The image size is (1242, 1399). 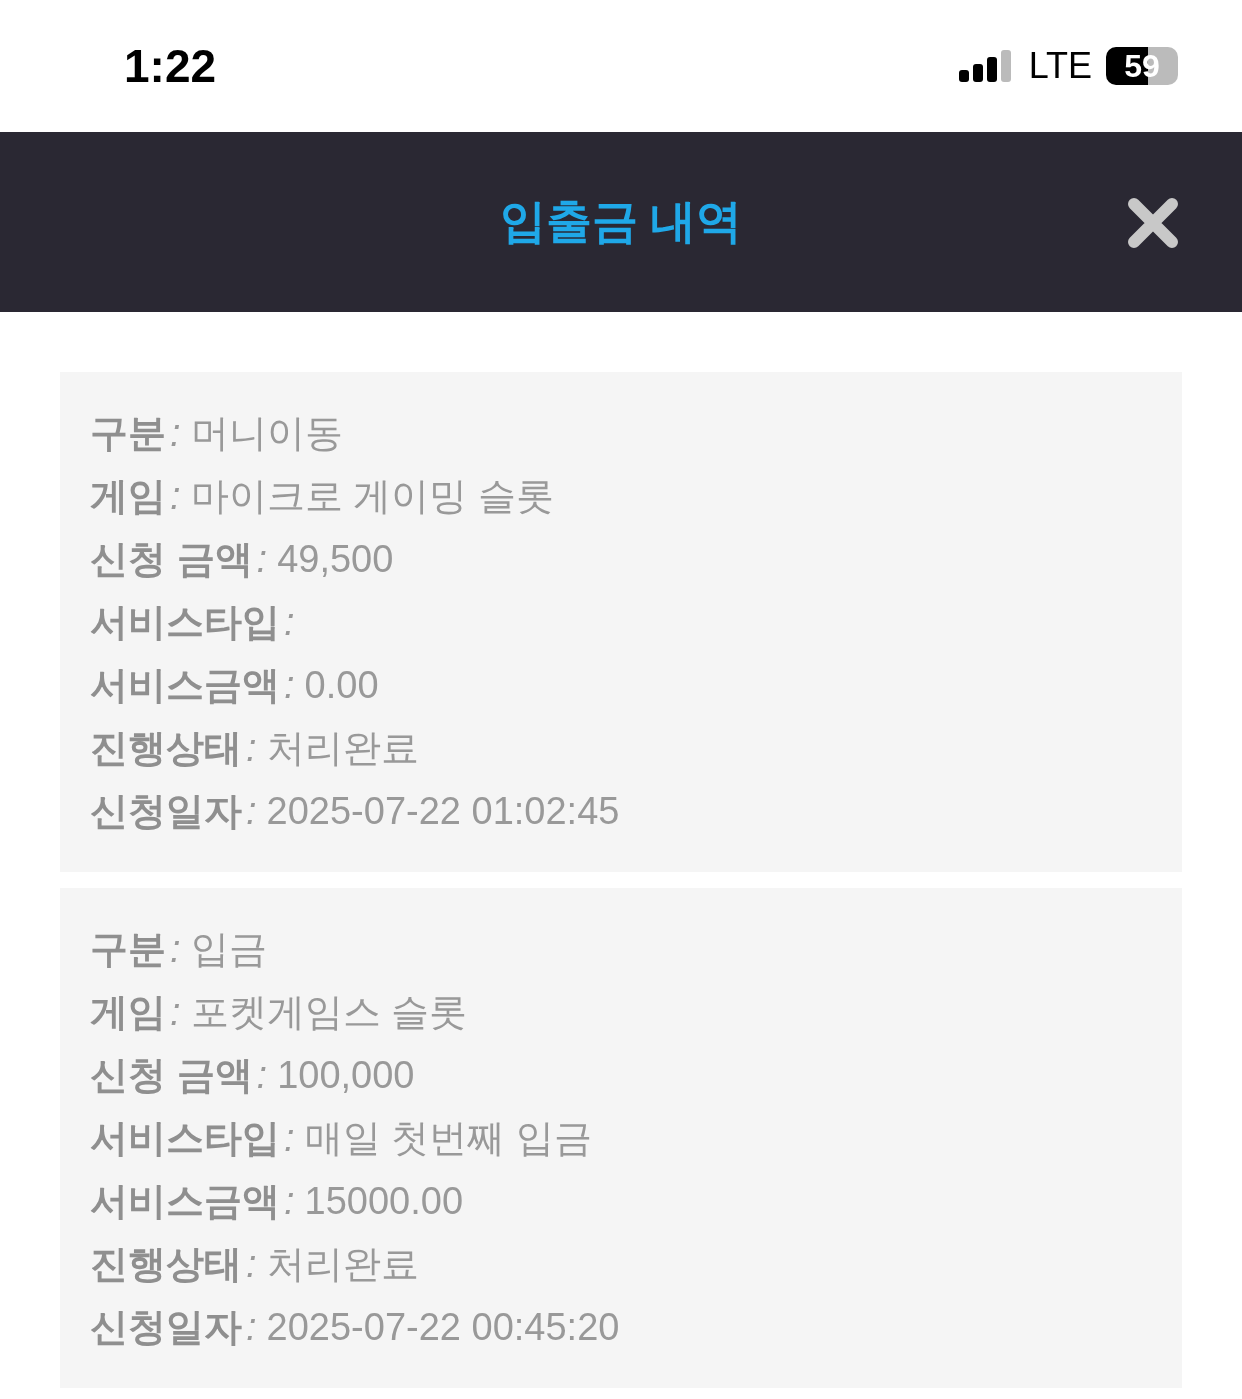 What do you see at coordinates (443, 811) in the screenshot?
I see `field-value: 2025-07-22 01:02:45` at bounding box center [443, 811].